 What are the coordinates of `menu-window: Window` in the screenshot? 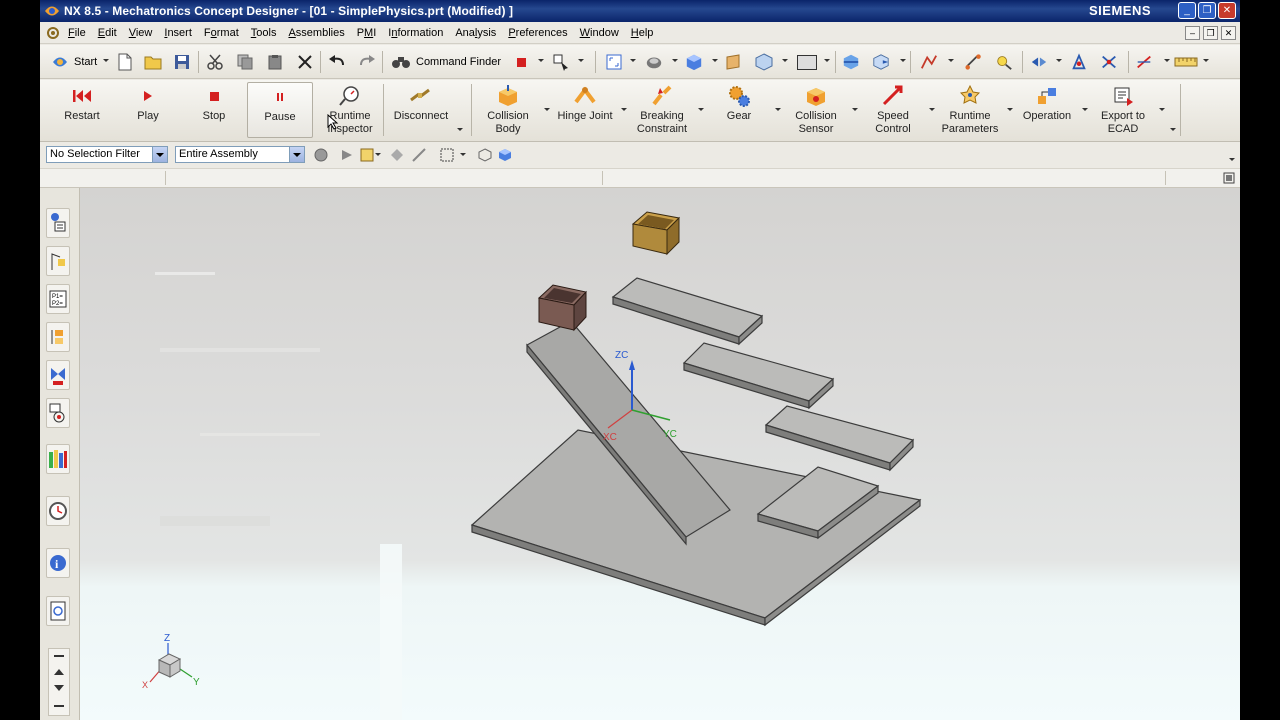 It's located at (599, 33).